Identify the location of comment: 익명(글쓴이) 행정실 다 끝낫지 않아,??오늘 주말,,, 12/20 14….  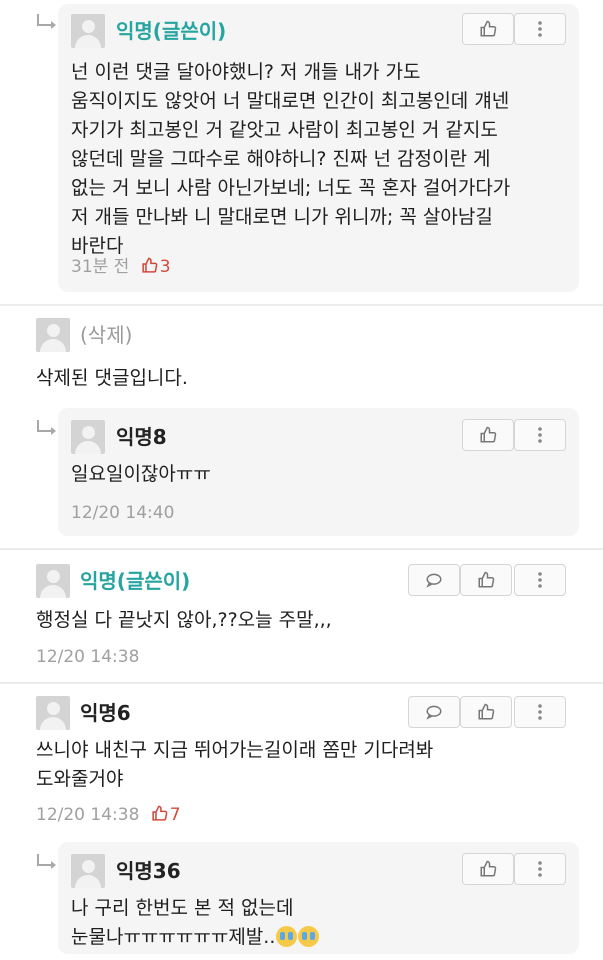
(301, 616).